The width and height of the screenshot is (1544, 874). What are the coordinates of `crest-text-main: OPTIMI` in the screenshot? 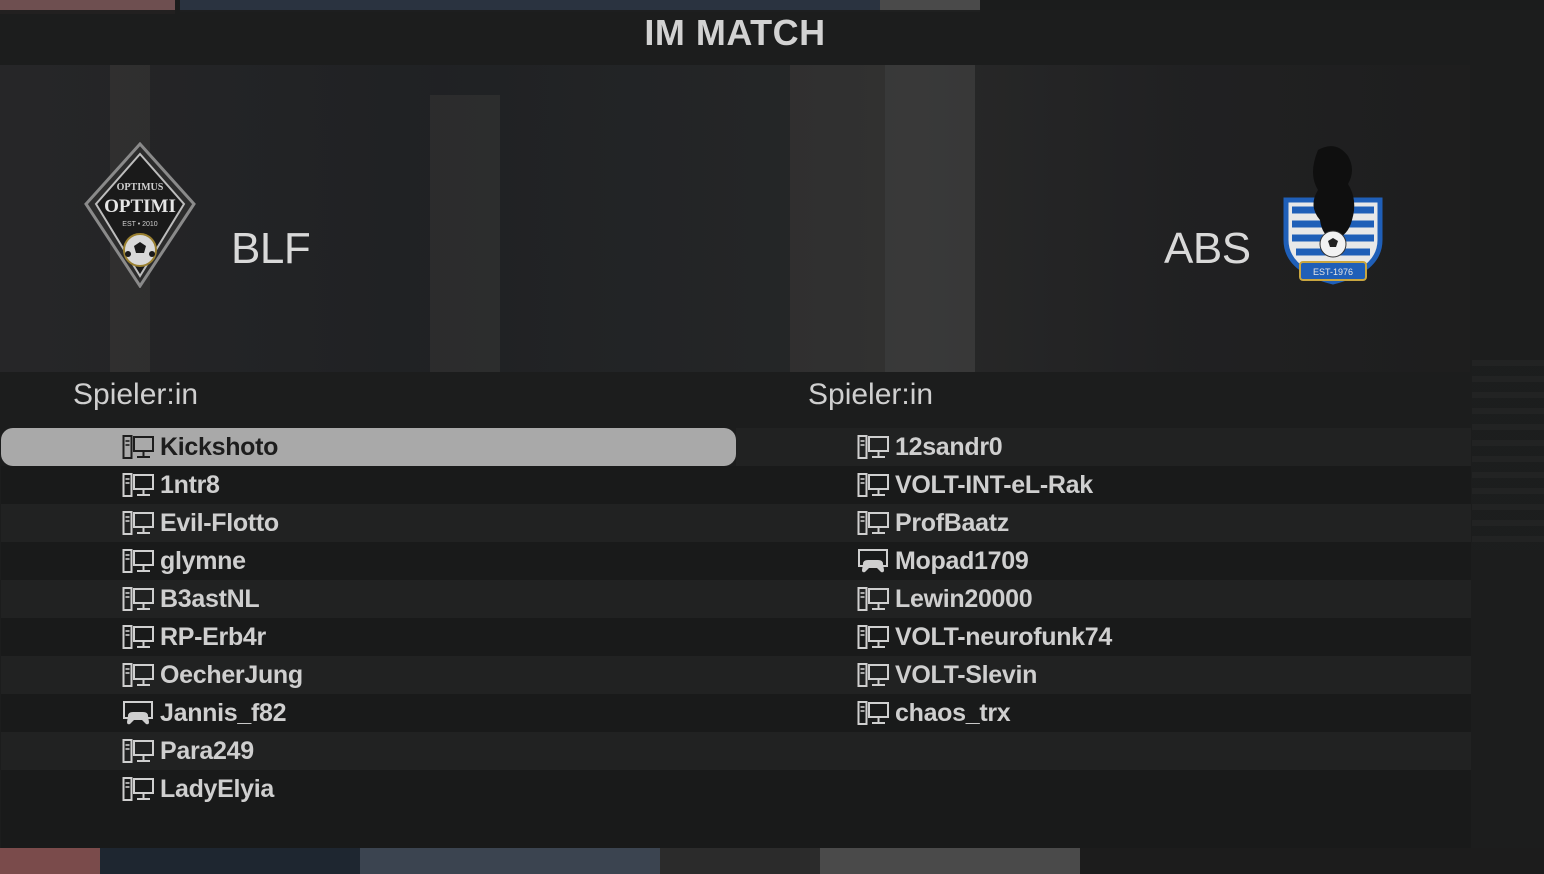 It's located at (140, 206).